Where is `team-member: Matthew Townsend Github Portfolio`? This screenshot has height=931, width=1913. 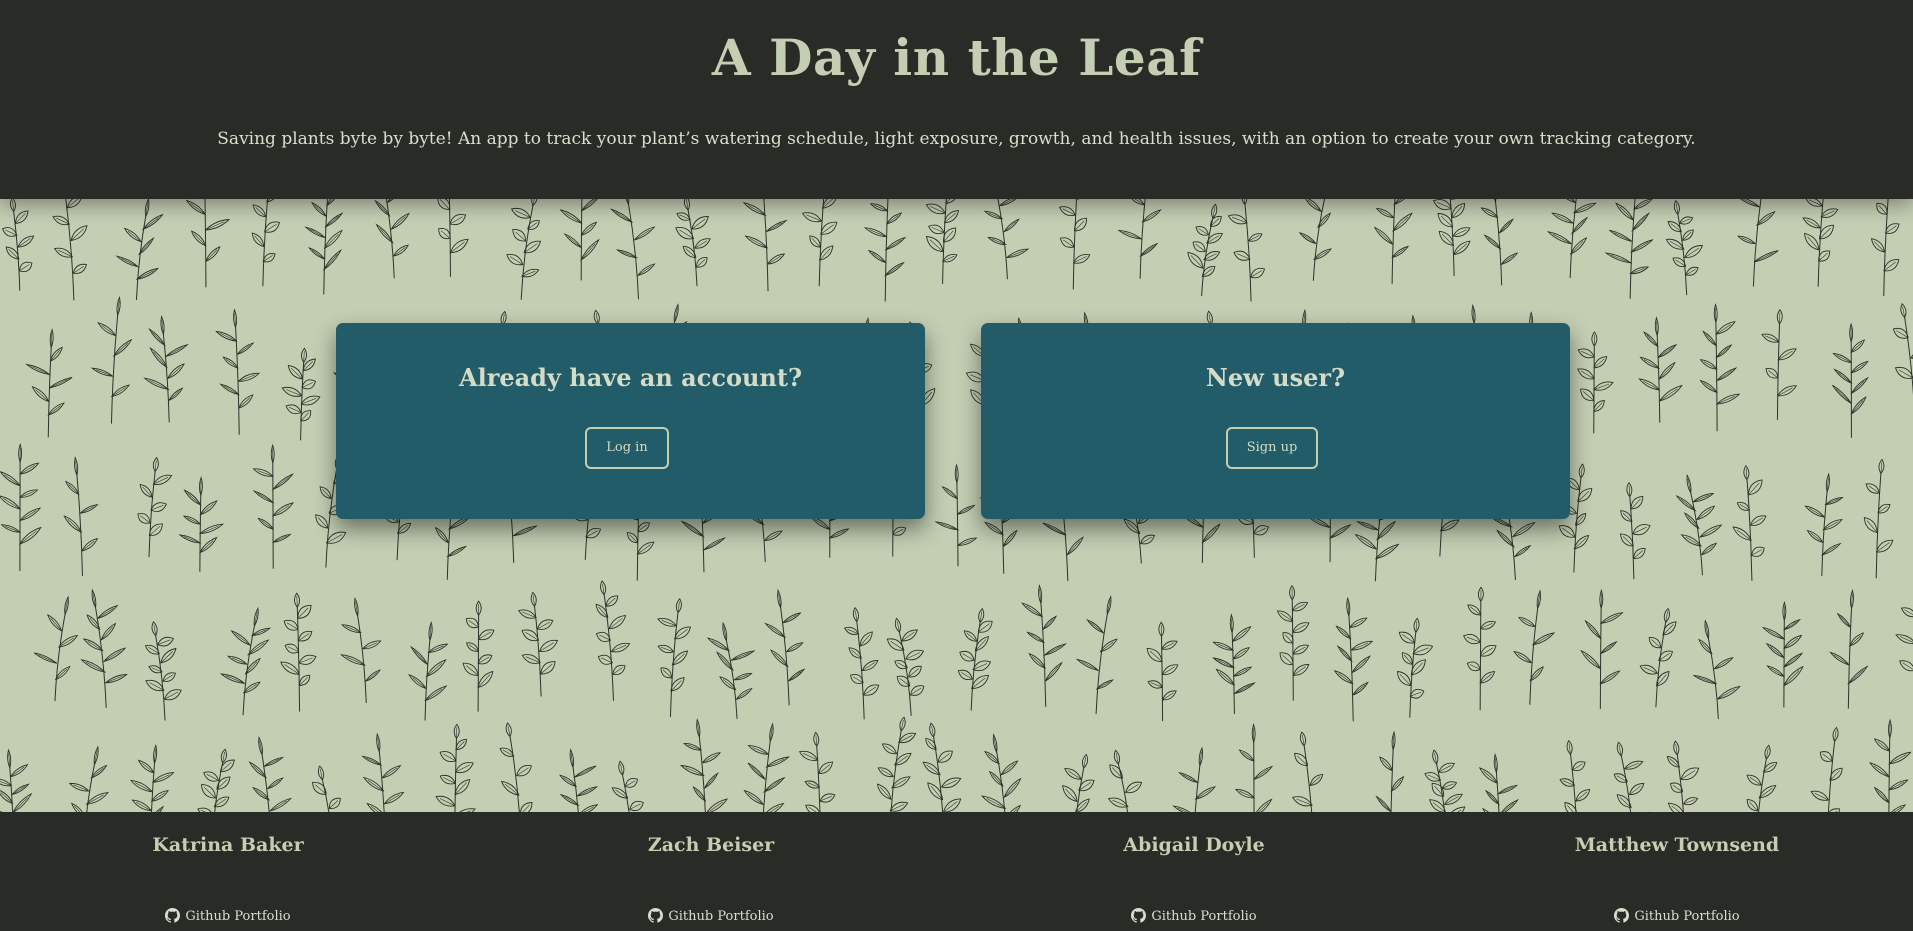 team-member: Matthew Townsend Github Portfolio is located at coordinates (1677, 879).